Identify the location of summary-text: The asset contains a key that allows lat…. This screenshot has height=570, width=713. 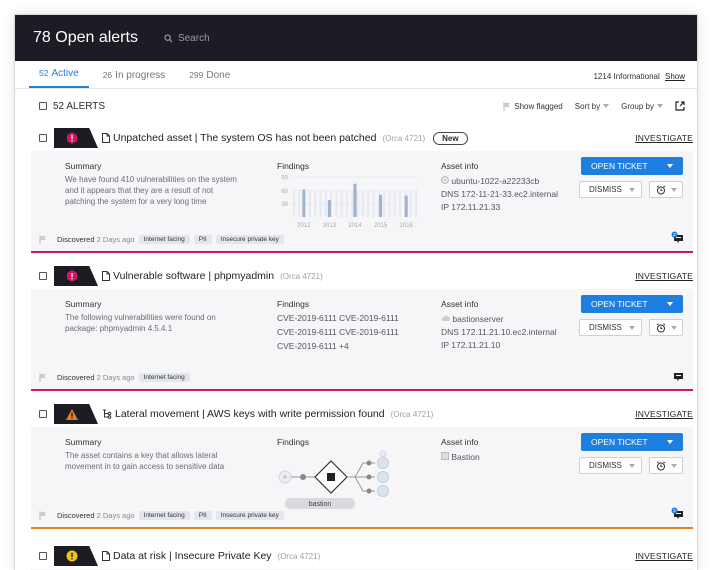
(144, 461).